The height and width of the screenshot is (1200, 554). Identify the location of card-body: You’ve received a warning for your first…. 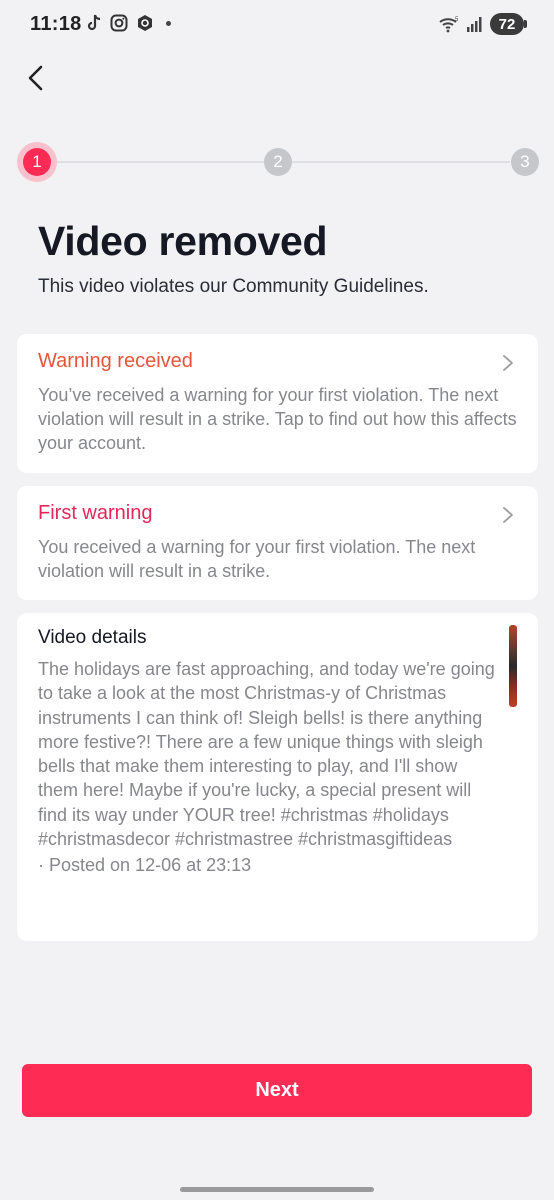
(277, 419).